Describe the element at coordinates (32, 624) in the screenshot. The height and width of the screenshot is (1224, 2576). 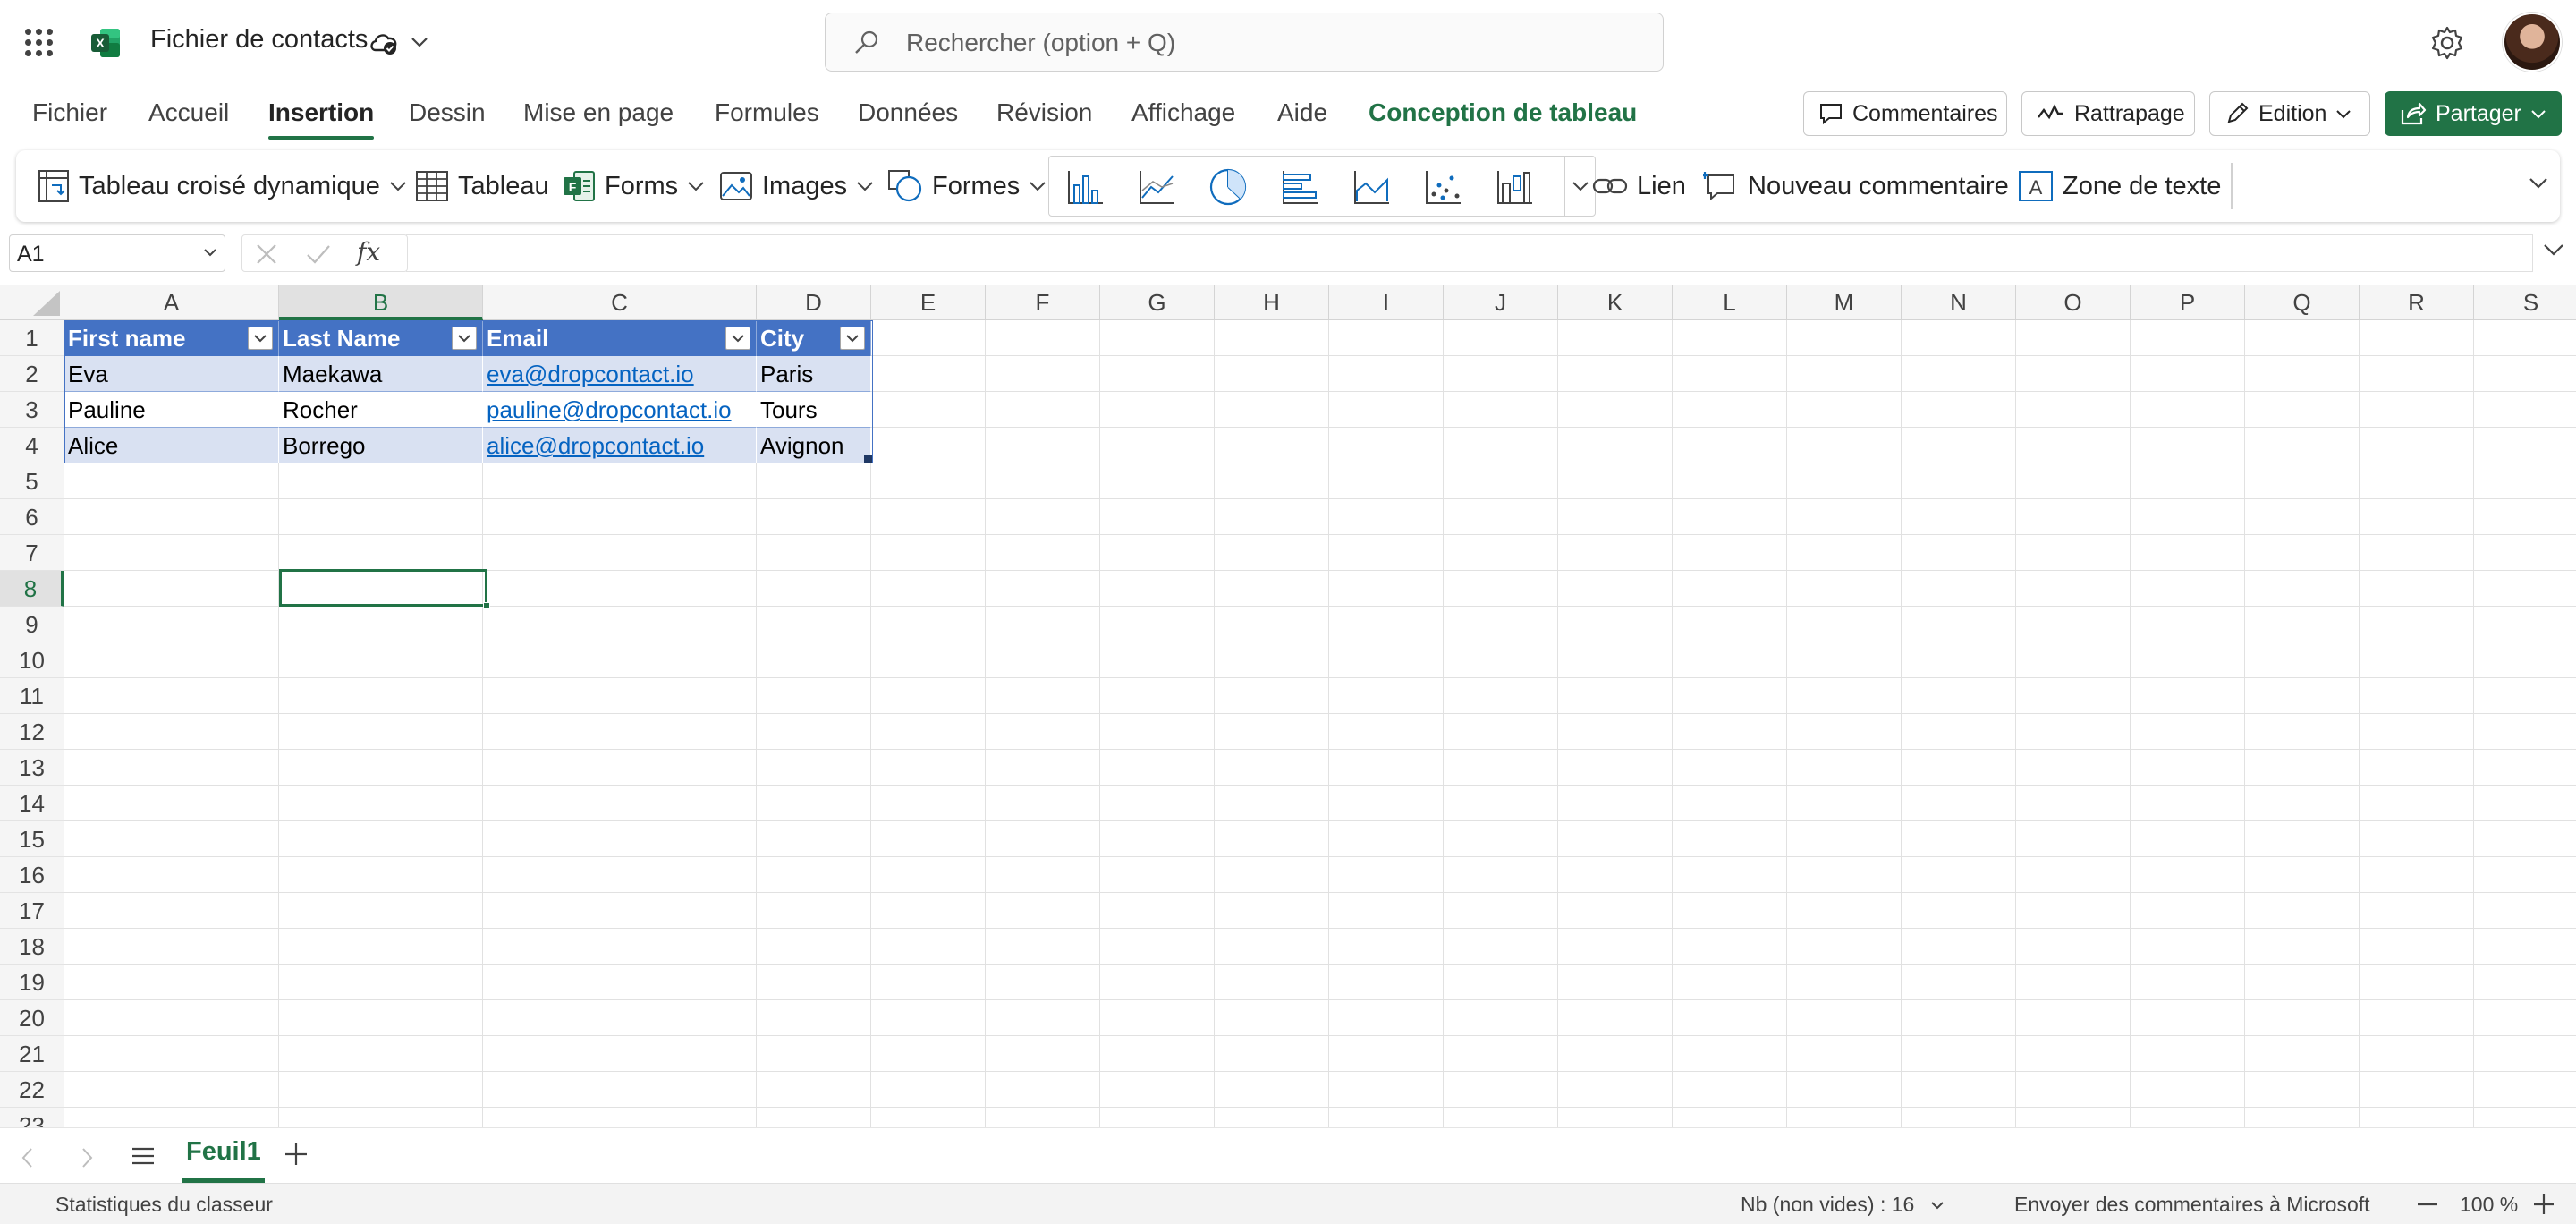
I see `row-header-9: 9` at that location.